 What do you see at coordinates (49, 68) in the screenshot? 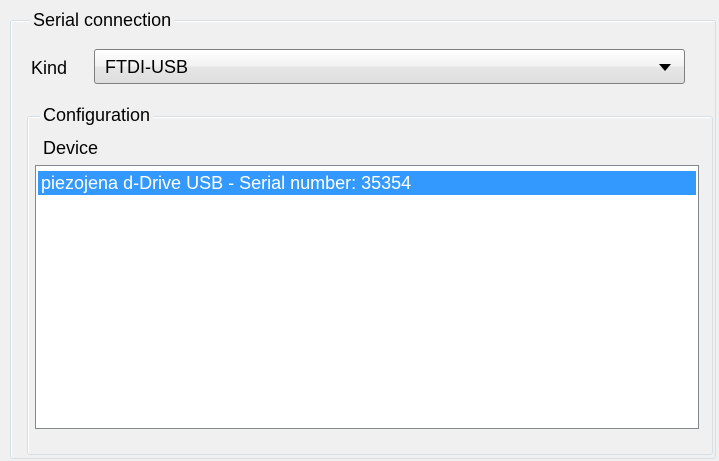
I see `kind-label: Kind` at bounding box center [49, 68].